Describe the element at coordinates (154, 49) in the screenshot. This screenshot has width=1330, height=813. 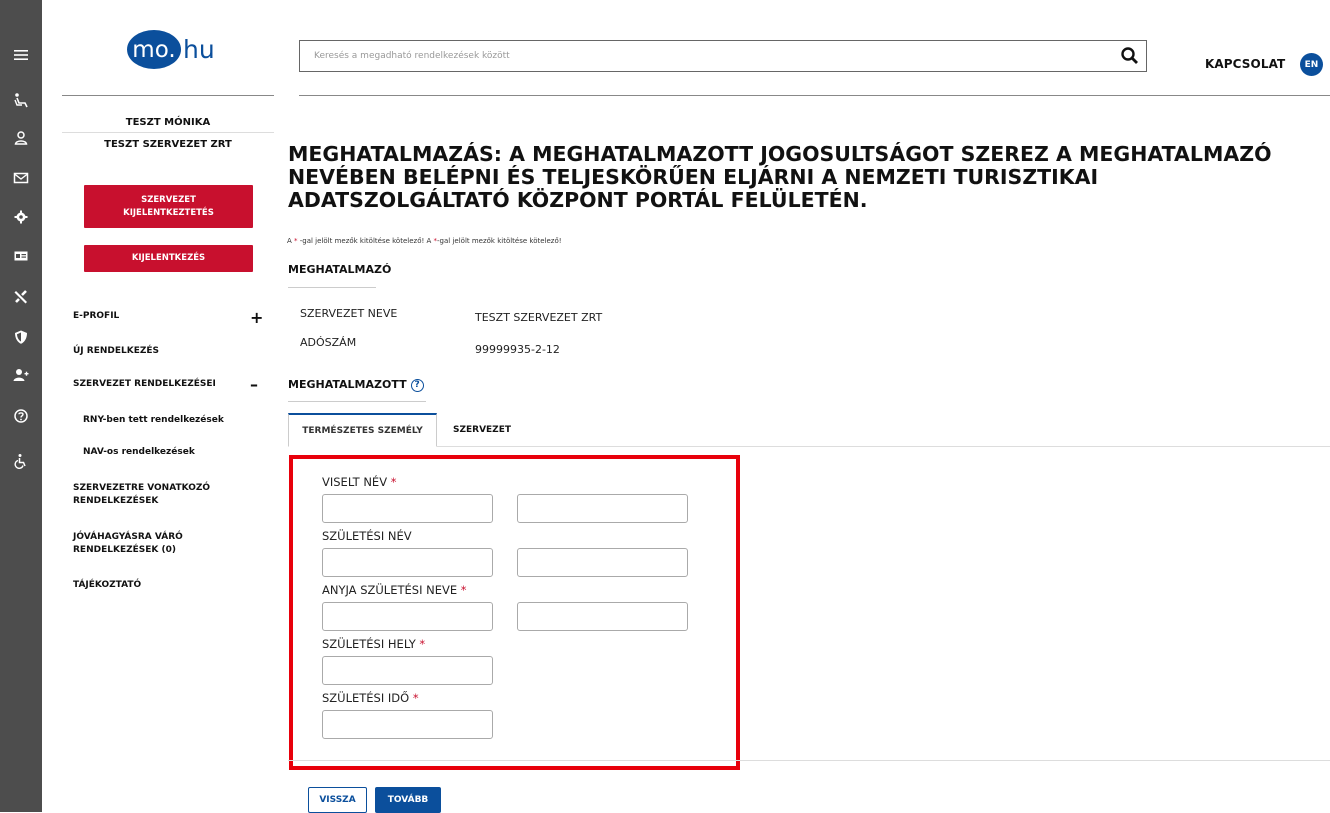
I see `logo-circle: mo.` at that location.